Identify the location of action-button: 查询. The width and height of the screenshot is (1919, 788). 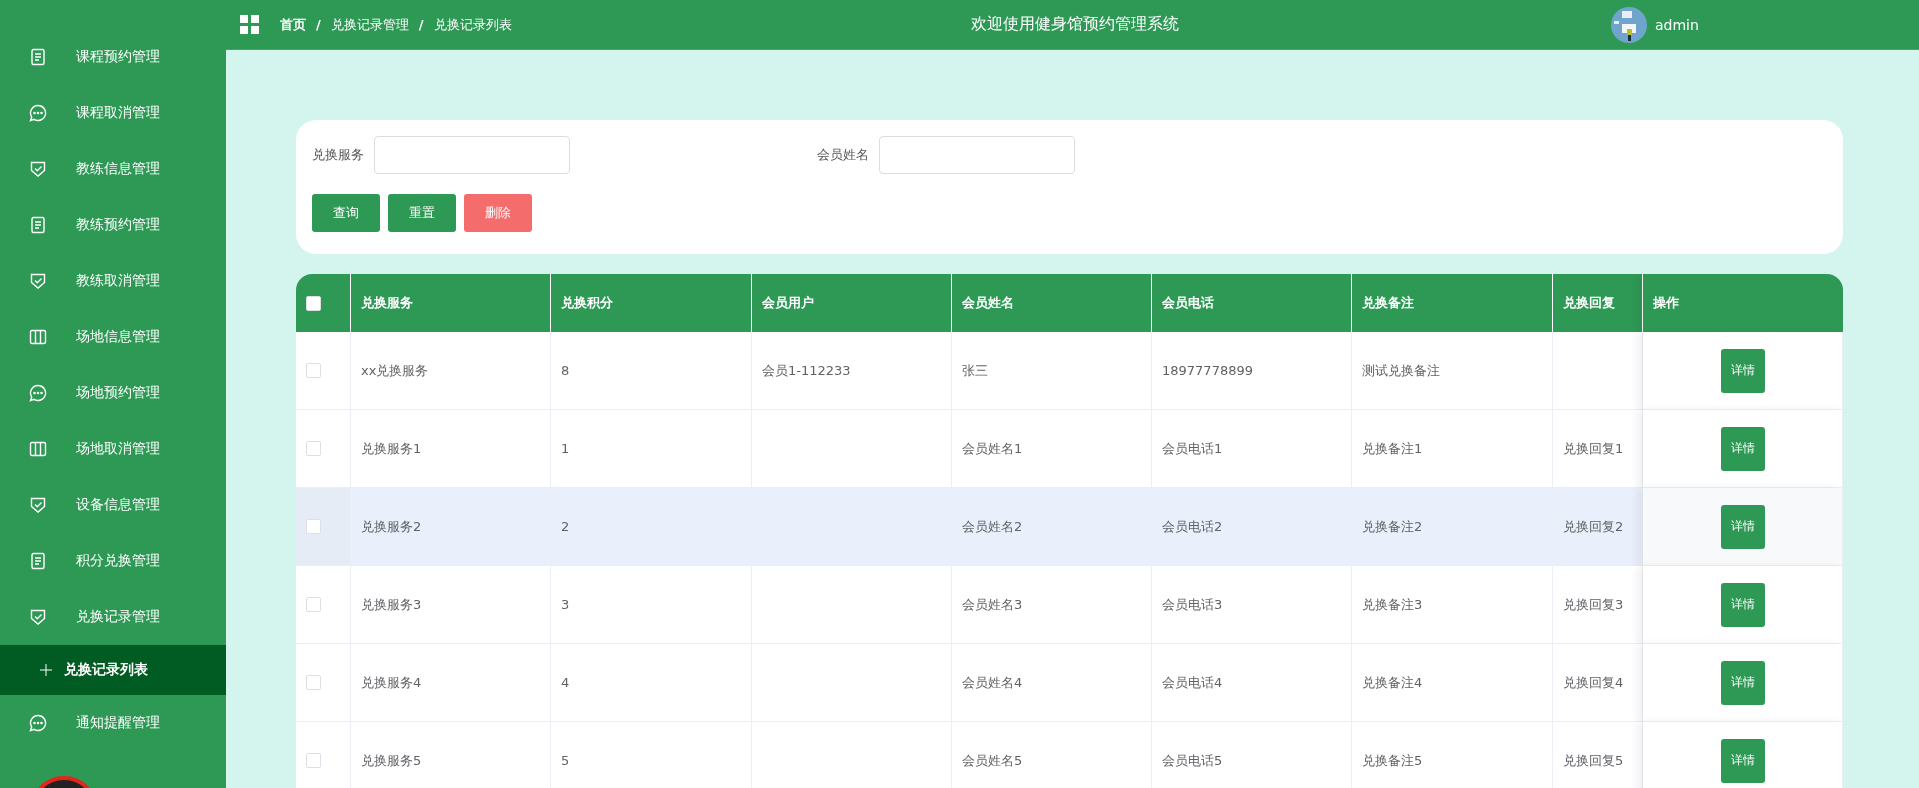
(346, 213).